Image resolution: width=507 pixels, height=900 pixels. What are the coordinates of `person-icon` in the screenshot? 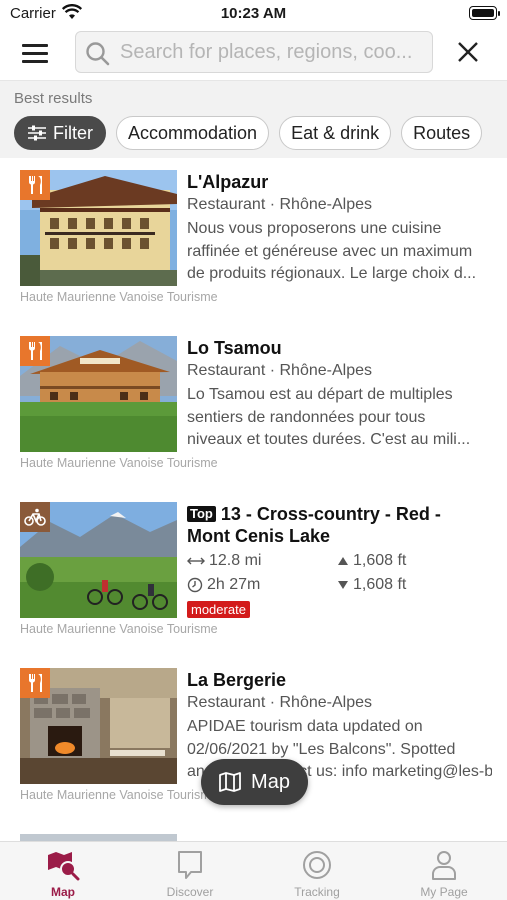 It's located at (444, 865).